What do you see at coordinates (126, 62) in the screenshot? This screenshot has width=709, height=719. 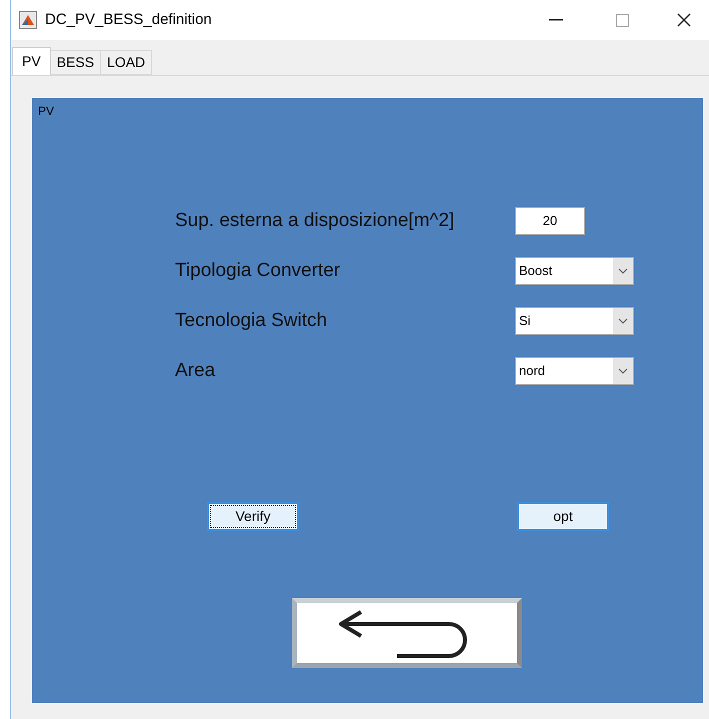 I see `tab: LOAD` at bounding box center [126, 62].